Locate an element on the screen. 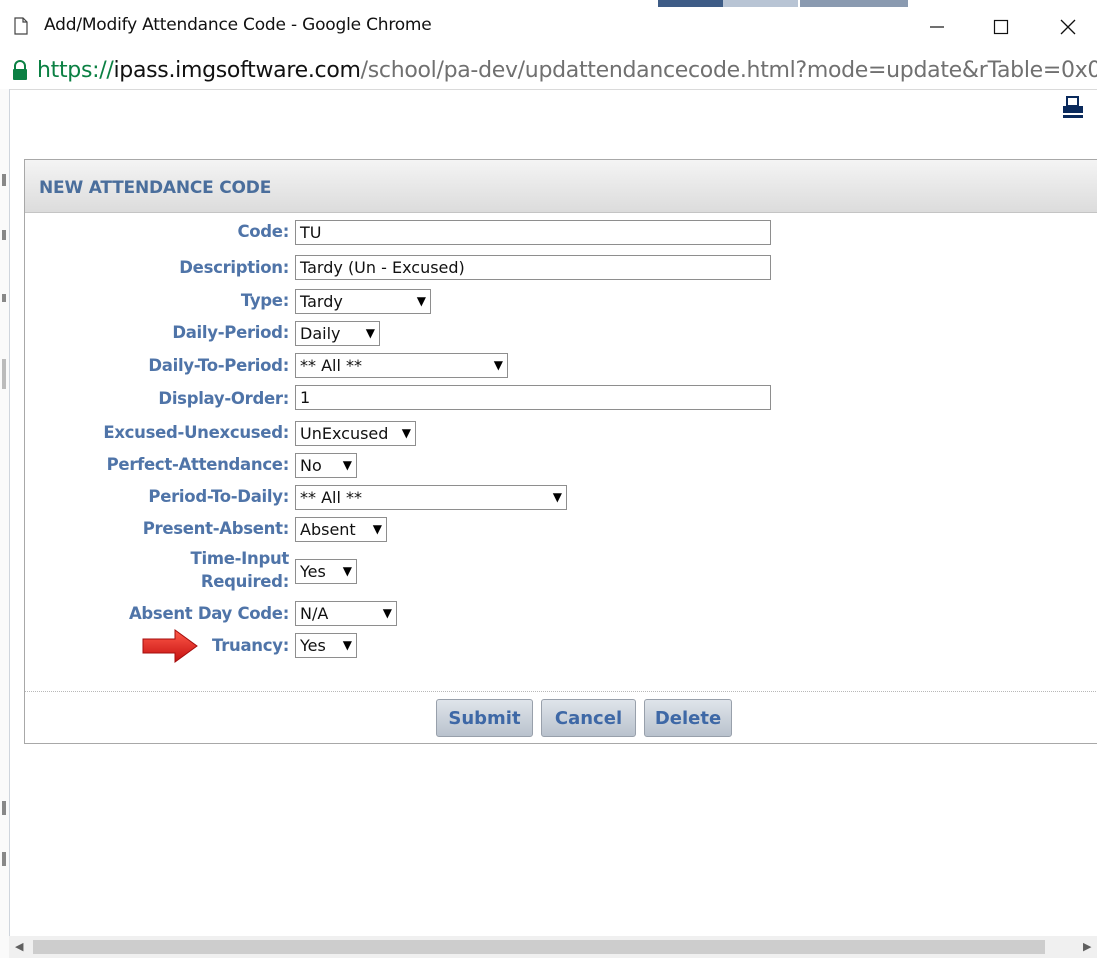  absent-day-code-select: N/A ▼ is located at coordinates (346, 613).